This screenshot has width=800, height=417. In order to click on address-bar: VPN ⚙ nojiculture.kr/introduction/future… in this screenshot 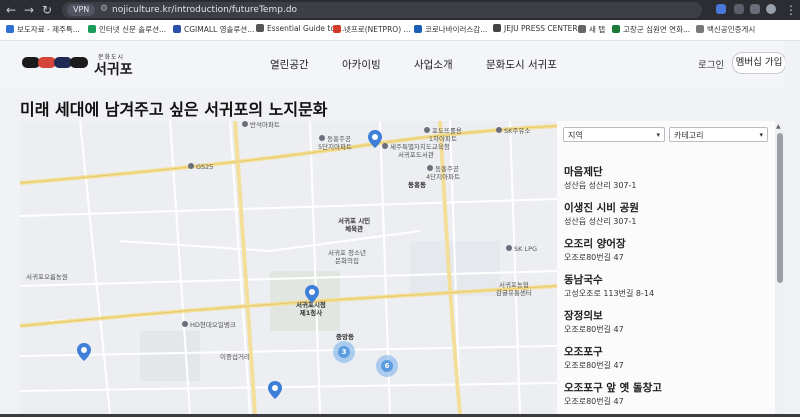, I will do `click(382, 10)`.